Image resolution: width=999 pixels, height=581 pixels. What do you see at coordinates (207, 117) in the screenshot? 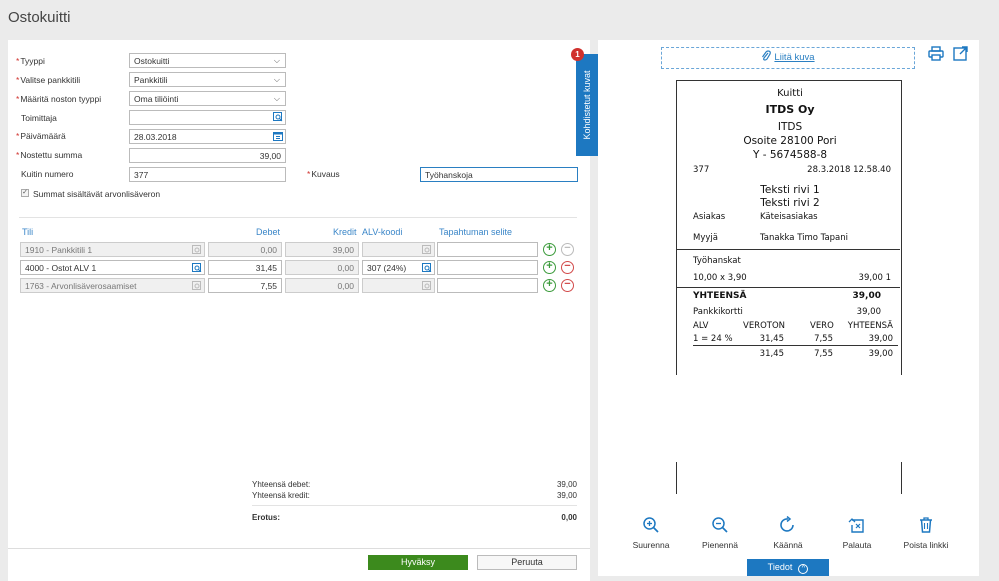
I see `toimittaja-input` at bounding box center [207, 117].